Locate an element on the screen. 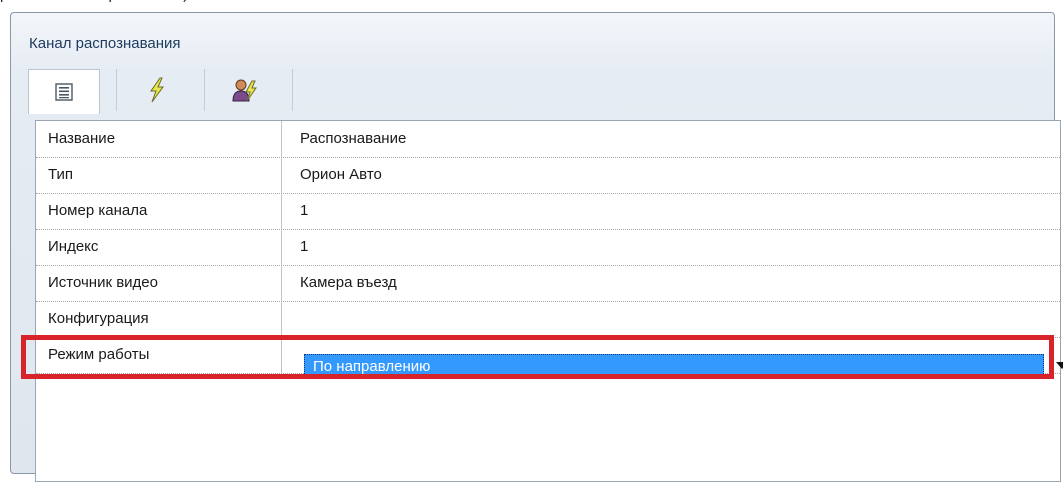  property-name: Источник видео is located at coordinates (159, 283).